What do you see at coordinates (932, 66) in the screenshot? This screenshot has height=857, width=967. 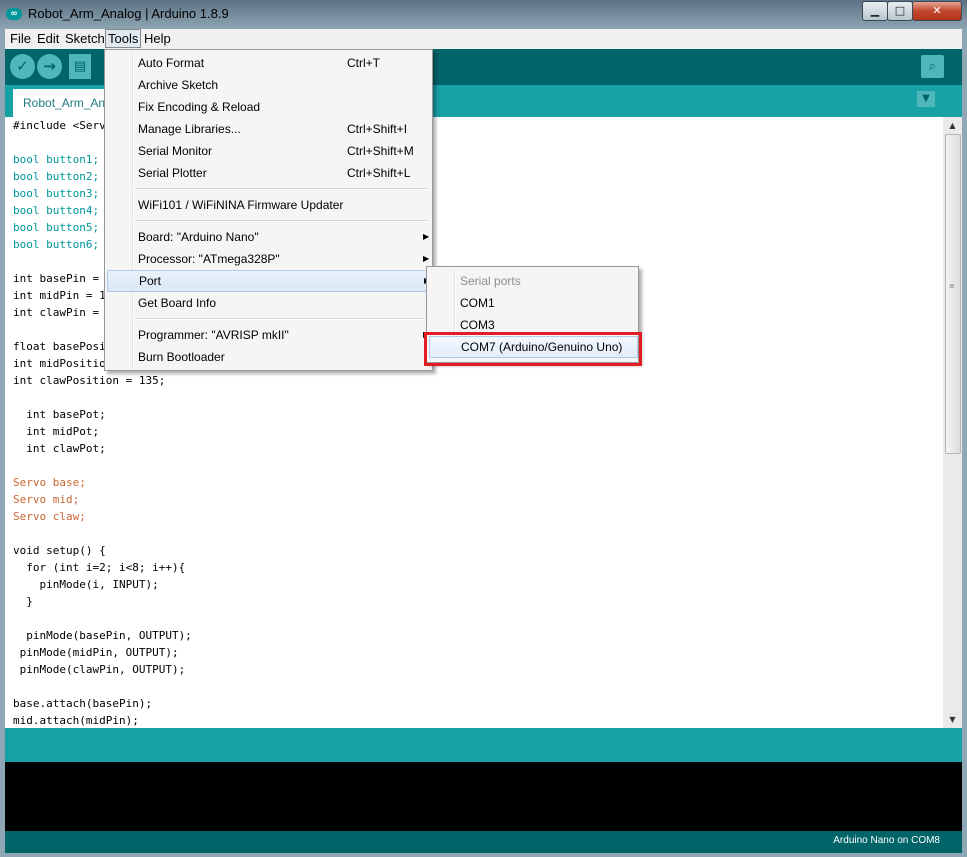 I see `serial-monitor-button: ⌕` at bounding box center [932, 66].